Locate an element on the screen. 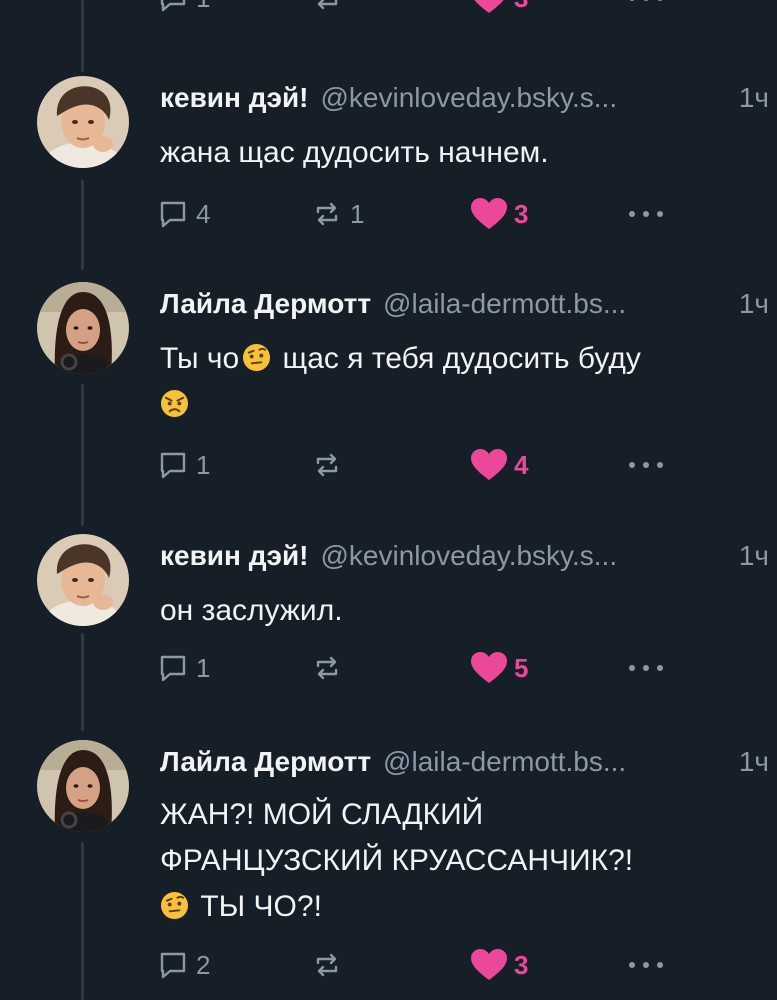 The height and width of the screenshot is (1000, 777). like-button: 5 is located at coordinates (499, 668).